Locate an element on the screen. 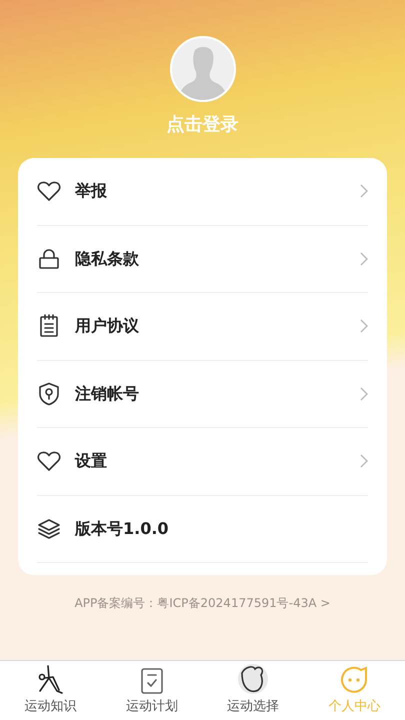  tab: 运动计划 is located at coordinates (151, 690).